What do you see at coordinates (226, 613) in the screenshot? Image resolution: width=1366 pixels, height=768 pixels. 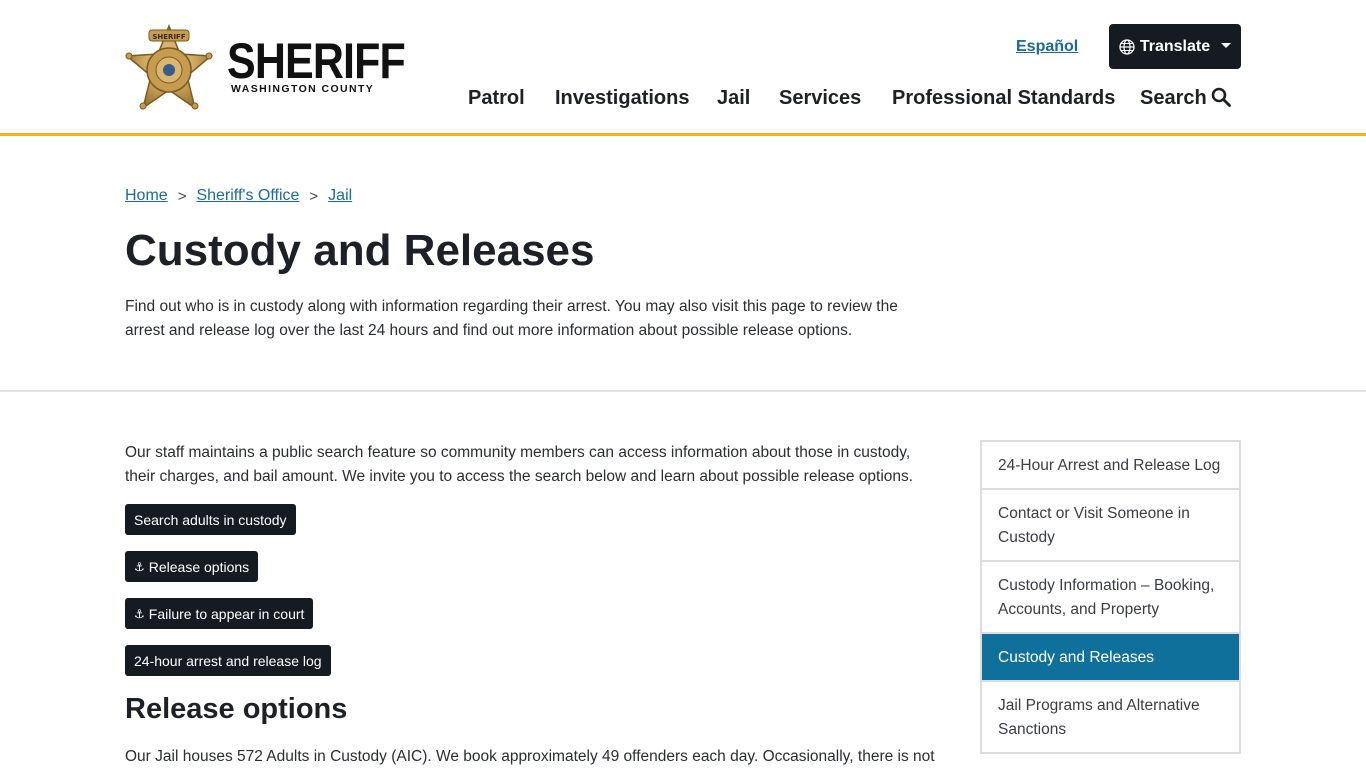 I see `failure-to-appear-label: Failure to appear in court` at bounding box center [226, 613].